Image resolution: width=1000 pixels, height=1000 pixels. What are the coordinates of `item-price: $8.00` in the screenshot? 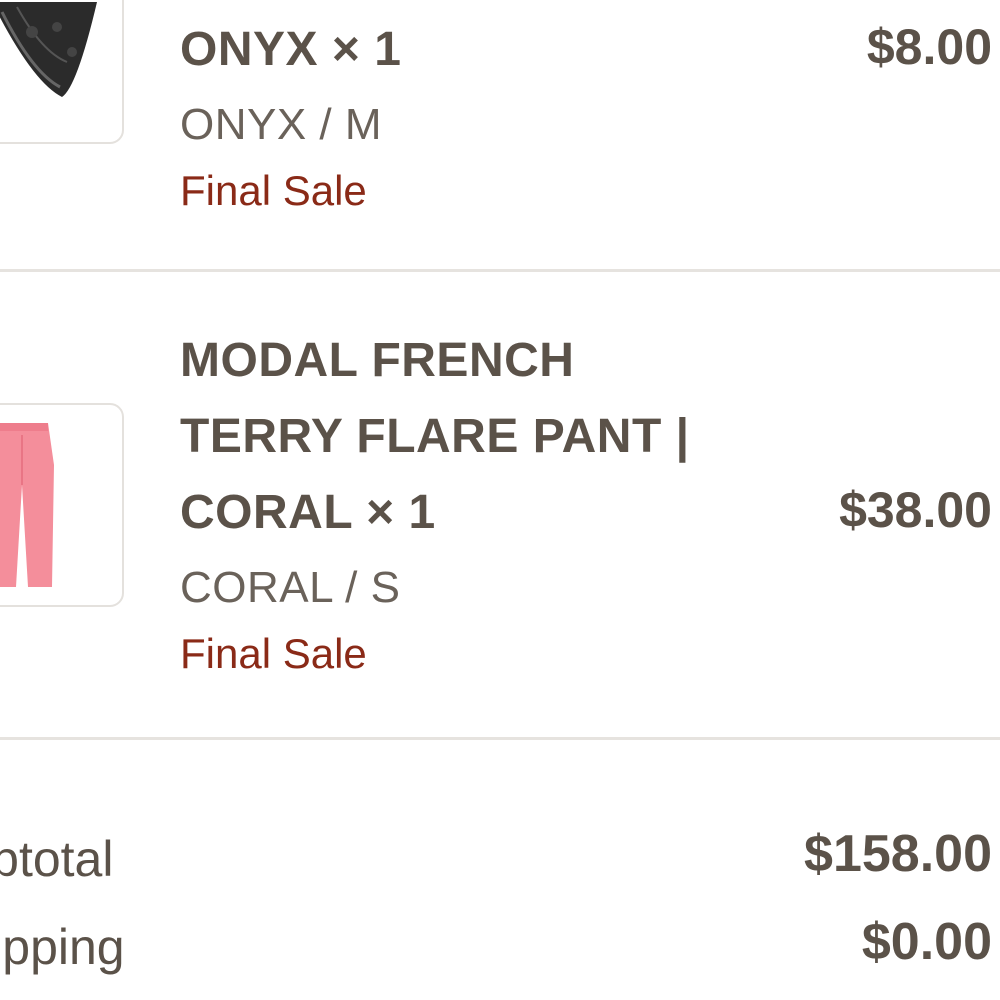 It's located at (929, 47).